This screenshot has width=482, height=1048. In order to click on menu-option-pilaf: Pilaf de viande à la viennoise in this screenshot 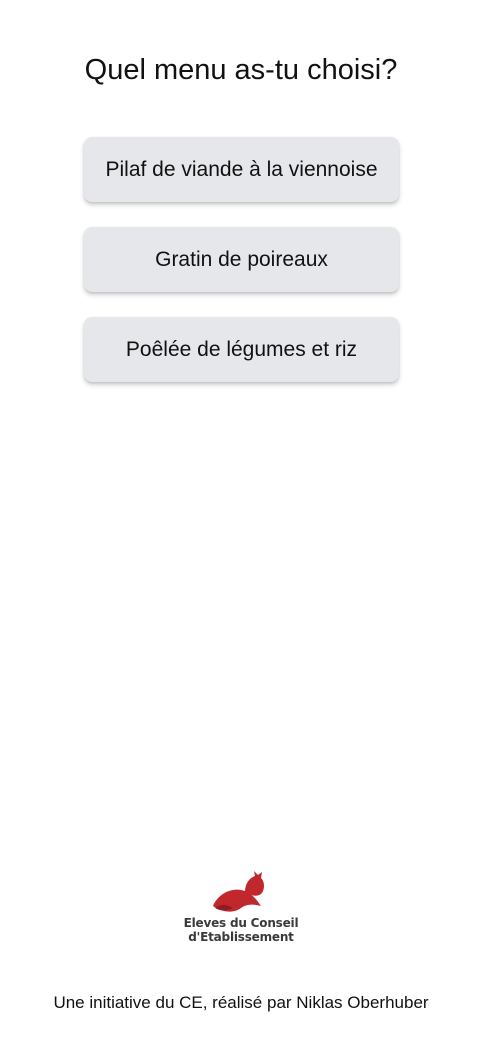, I will do `click(241, 169)`.